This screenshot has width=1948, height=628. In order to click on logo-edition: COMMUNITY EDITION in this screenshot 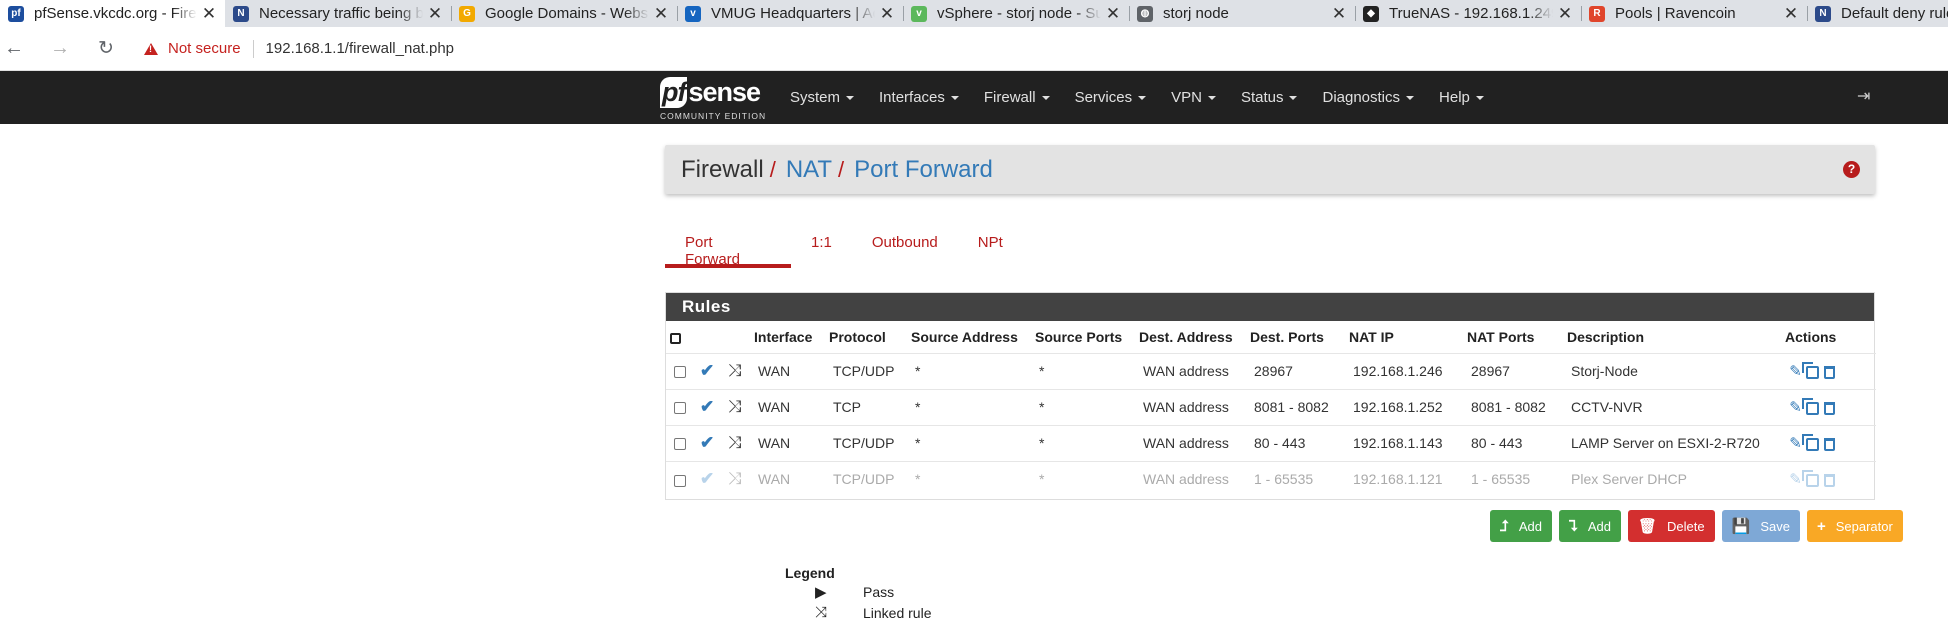, I will do `click(713, 116)`.